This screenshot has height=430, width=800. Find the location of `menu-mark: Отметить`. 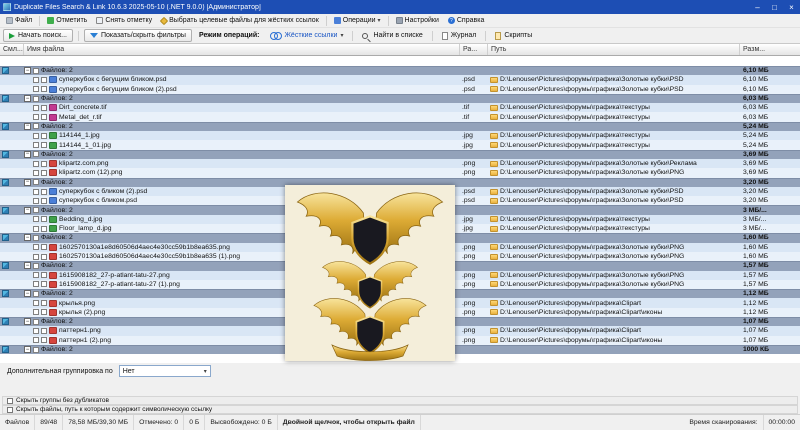

menu-mark: Отметить is located at coordinates (67, 20).